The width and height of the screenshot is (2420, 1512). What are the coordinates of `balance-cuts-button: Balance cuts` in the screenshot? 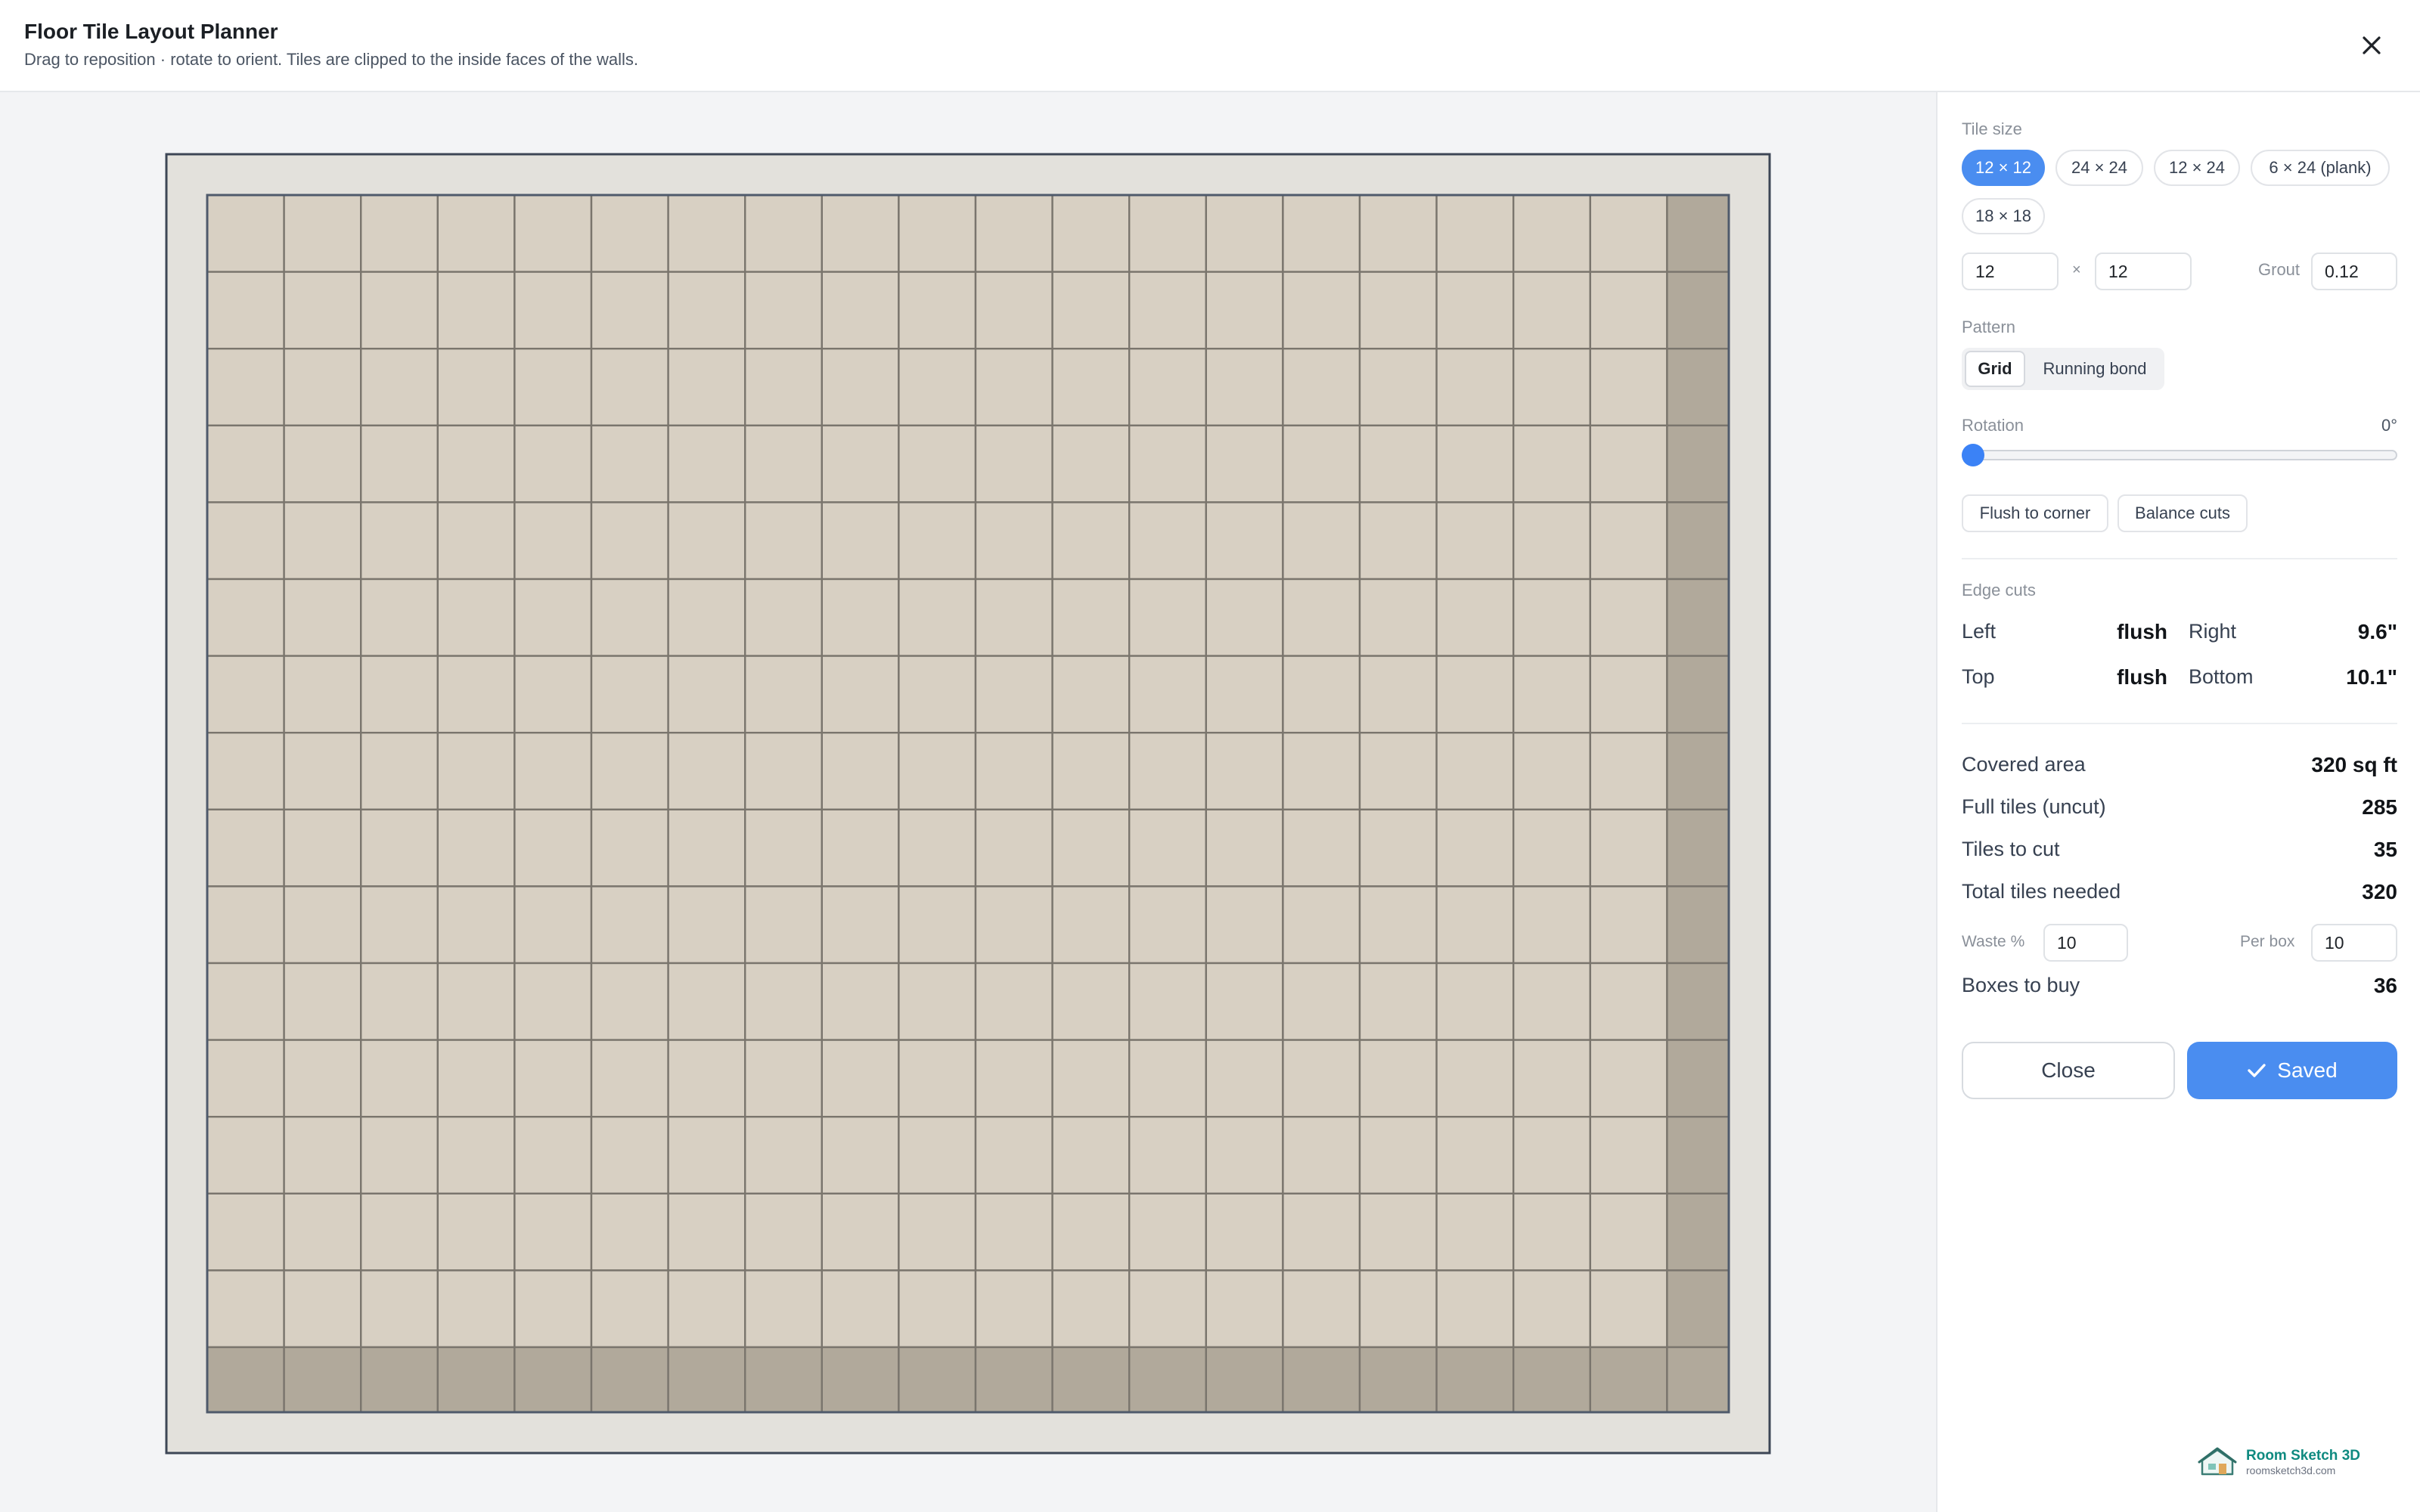 It's located at (2183, 513).